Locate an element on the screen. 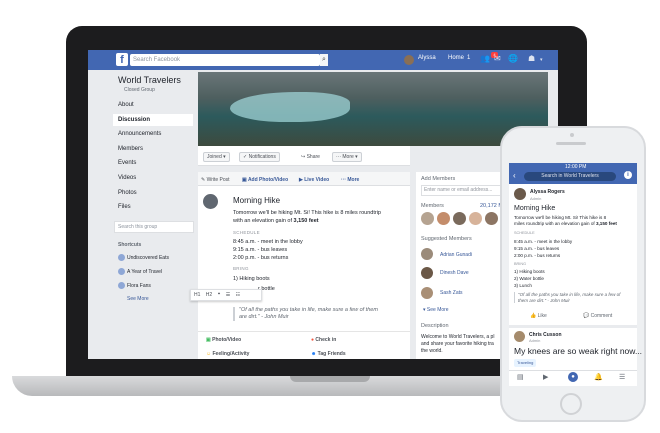 The height and width of the screenshot is (433, 660). nav-item-events: Events is located at coordinates (127, 163).